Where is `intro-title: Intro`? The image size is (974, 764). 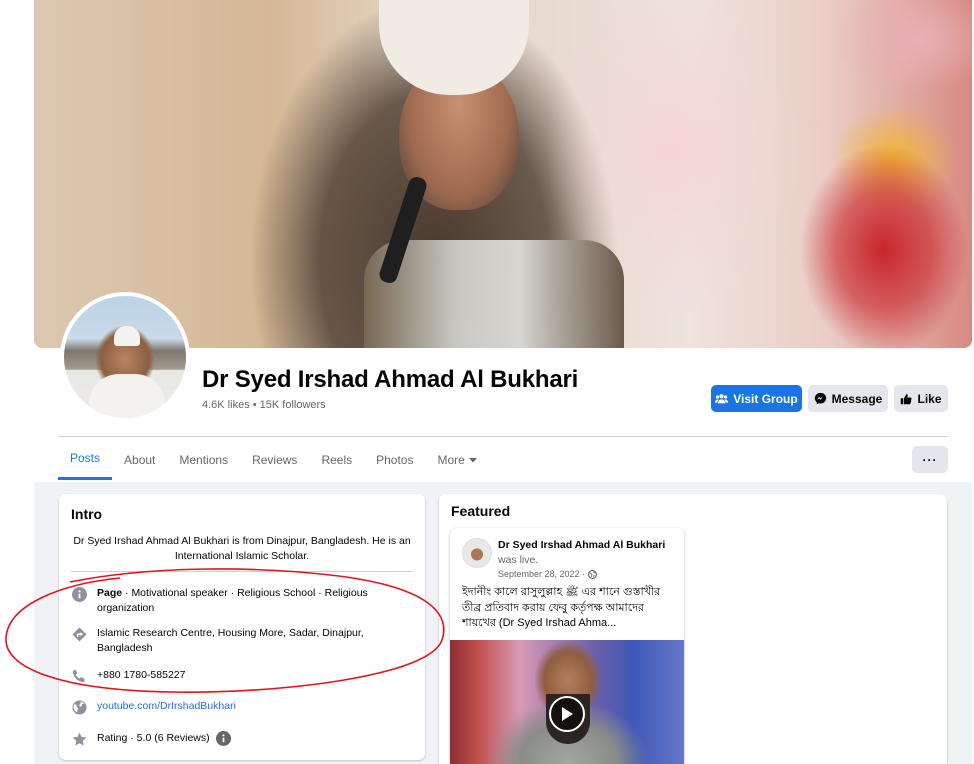 intro-title: Intro is located at coordinates (87, 514).